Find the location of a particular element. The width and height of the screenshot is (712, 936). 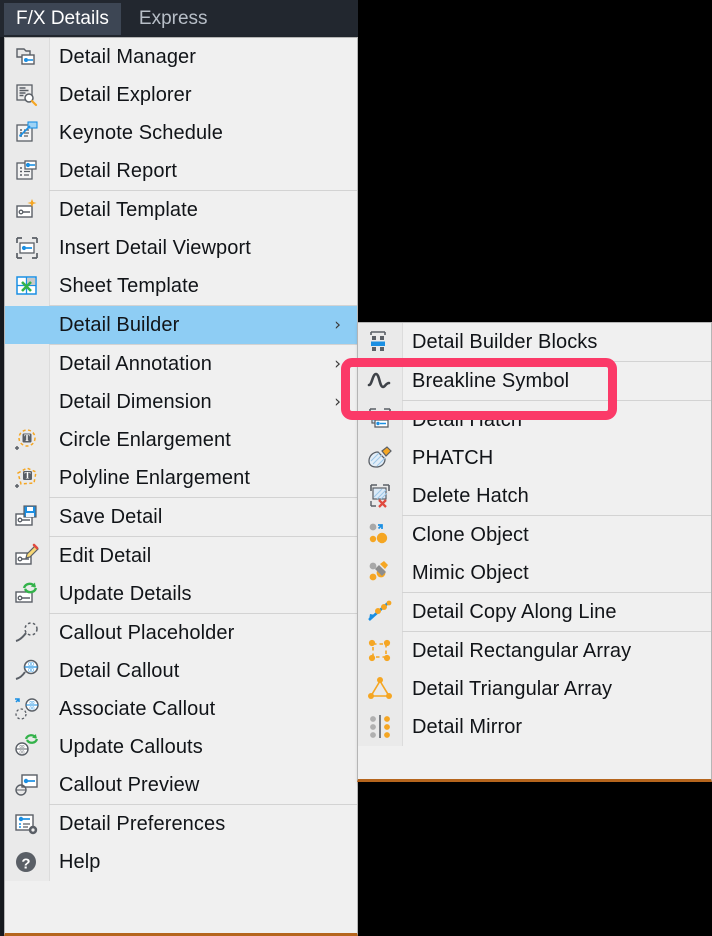

keynote-schedule-icon is located at coordinates (27, 133).